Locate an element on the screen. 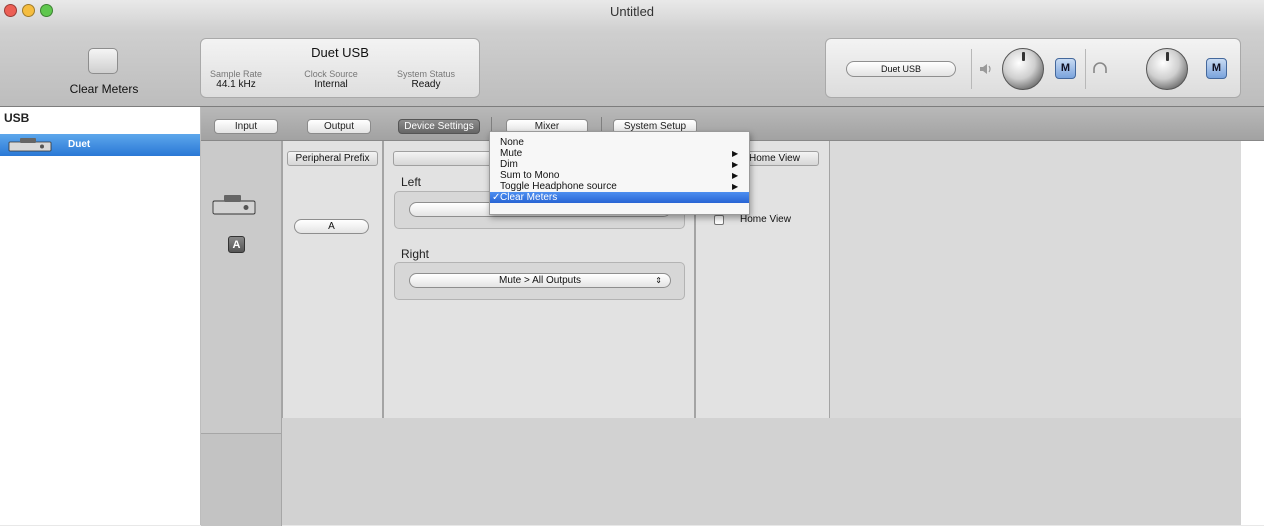  right-assignment-select: Mute > All Outputs ⇕ is located at coordinates (540, 280).